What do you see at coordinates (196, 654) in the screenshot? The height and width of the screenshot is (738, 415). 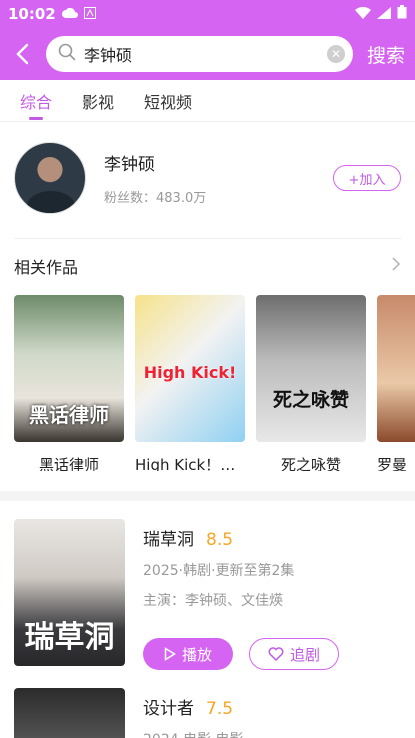 I see `play-label: 播放` at bounding box center [196, 654].